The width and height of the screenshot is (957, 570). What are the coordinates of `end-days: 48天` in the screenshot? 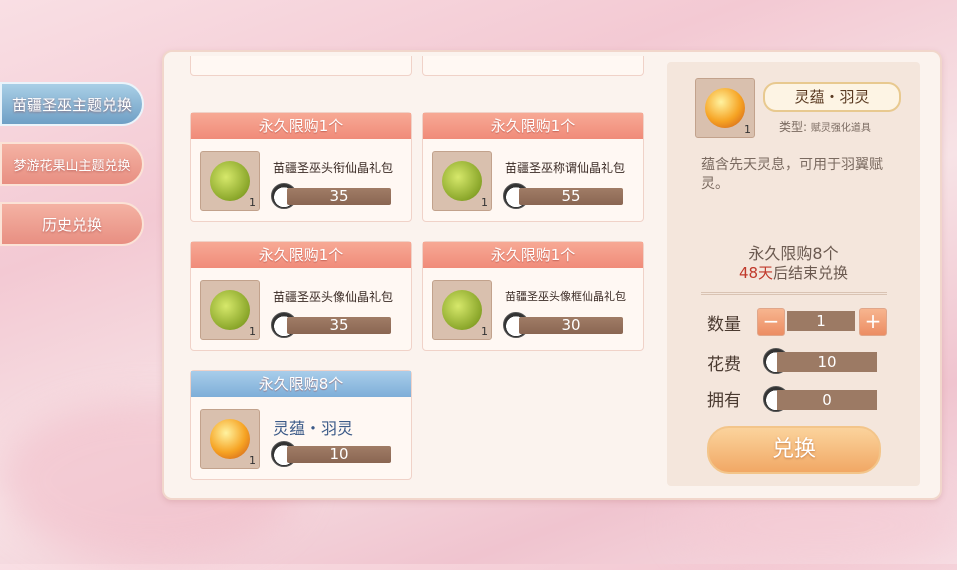 It's located at (756, 273).